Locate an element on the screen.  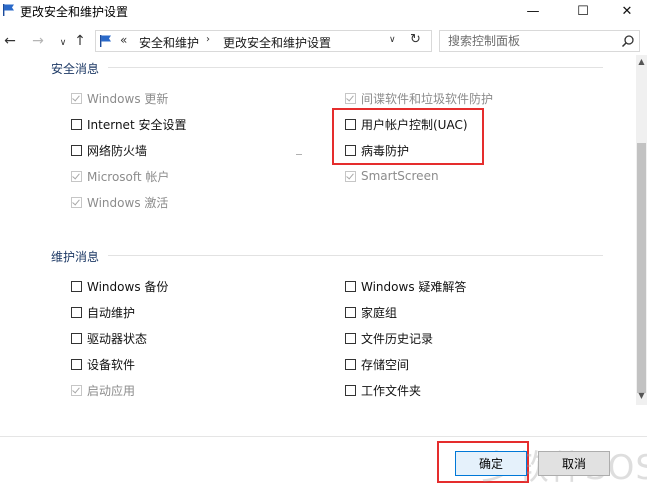
checkbox-item-smartscreen: SmartScreen is located at coordinates (392, 176).